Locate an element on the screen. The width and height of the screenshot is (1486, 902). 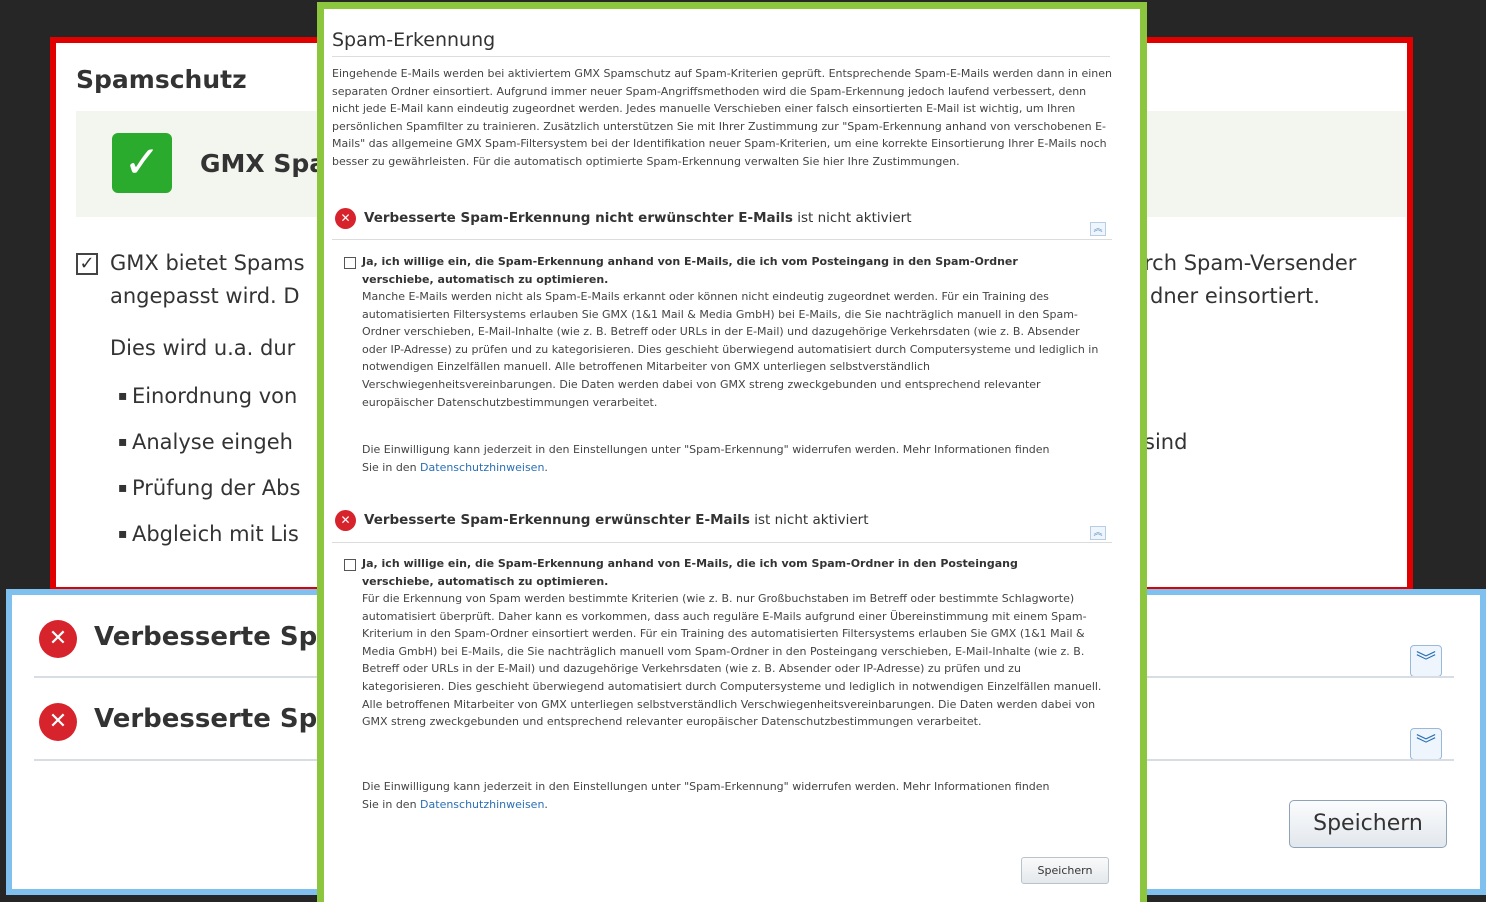
spamschutz-desc-line1-right: rch Spam-Versender is located at coordinates (1250, 263).